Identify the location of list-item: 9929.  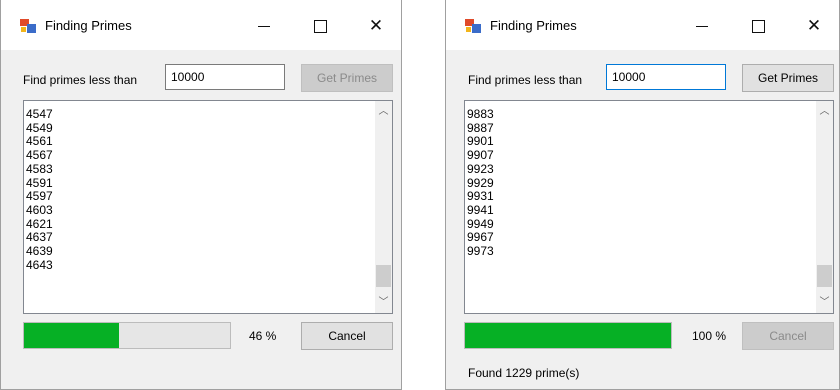
(480, 183).